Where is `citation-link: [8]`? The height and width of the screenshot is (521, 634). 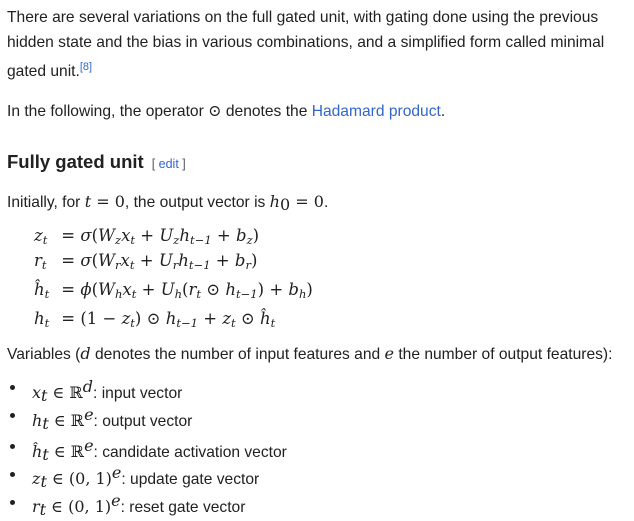
citation-link: [8] is located at coordinates (86, 67).